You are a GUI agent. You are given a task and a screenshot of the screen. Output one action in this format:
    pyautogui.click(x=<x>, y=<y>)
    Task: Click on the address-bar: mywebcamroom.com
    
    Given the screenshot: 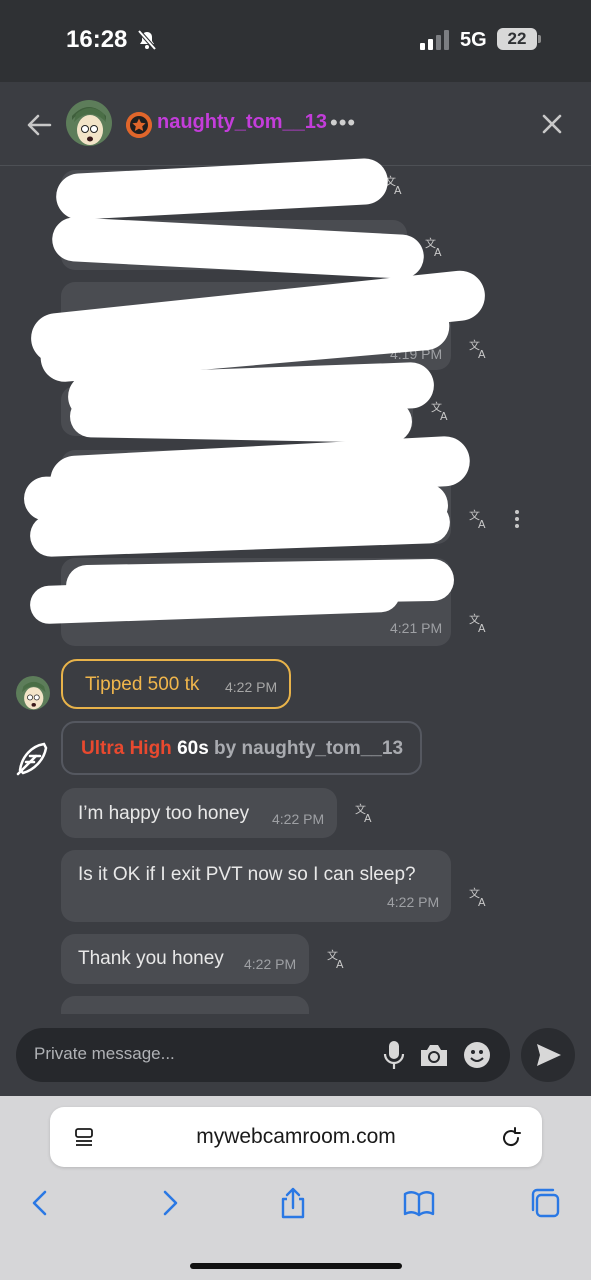 What is the action you would take?
    pyautogui.click(x=296, y=1137)
    